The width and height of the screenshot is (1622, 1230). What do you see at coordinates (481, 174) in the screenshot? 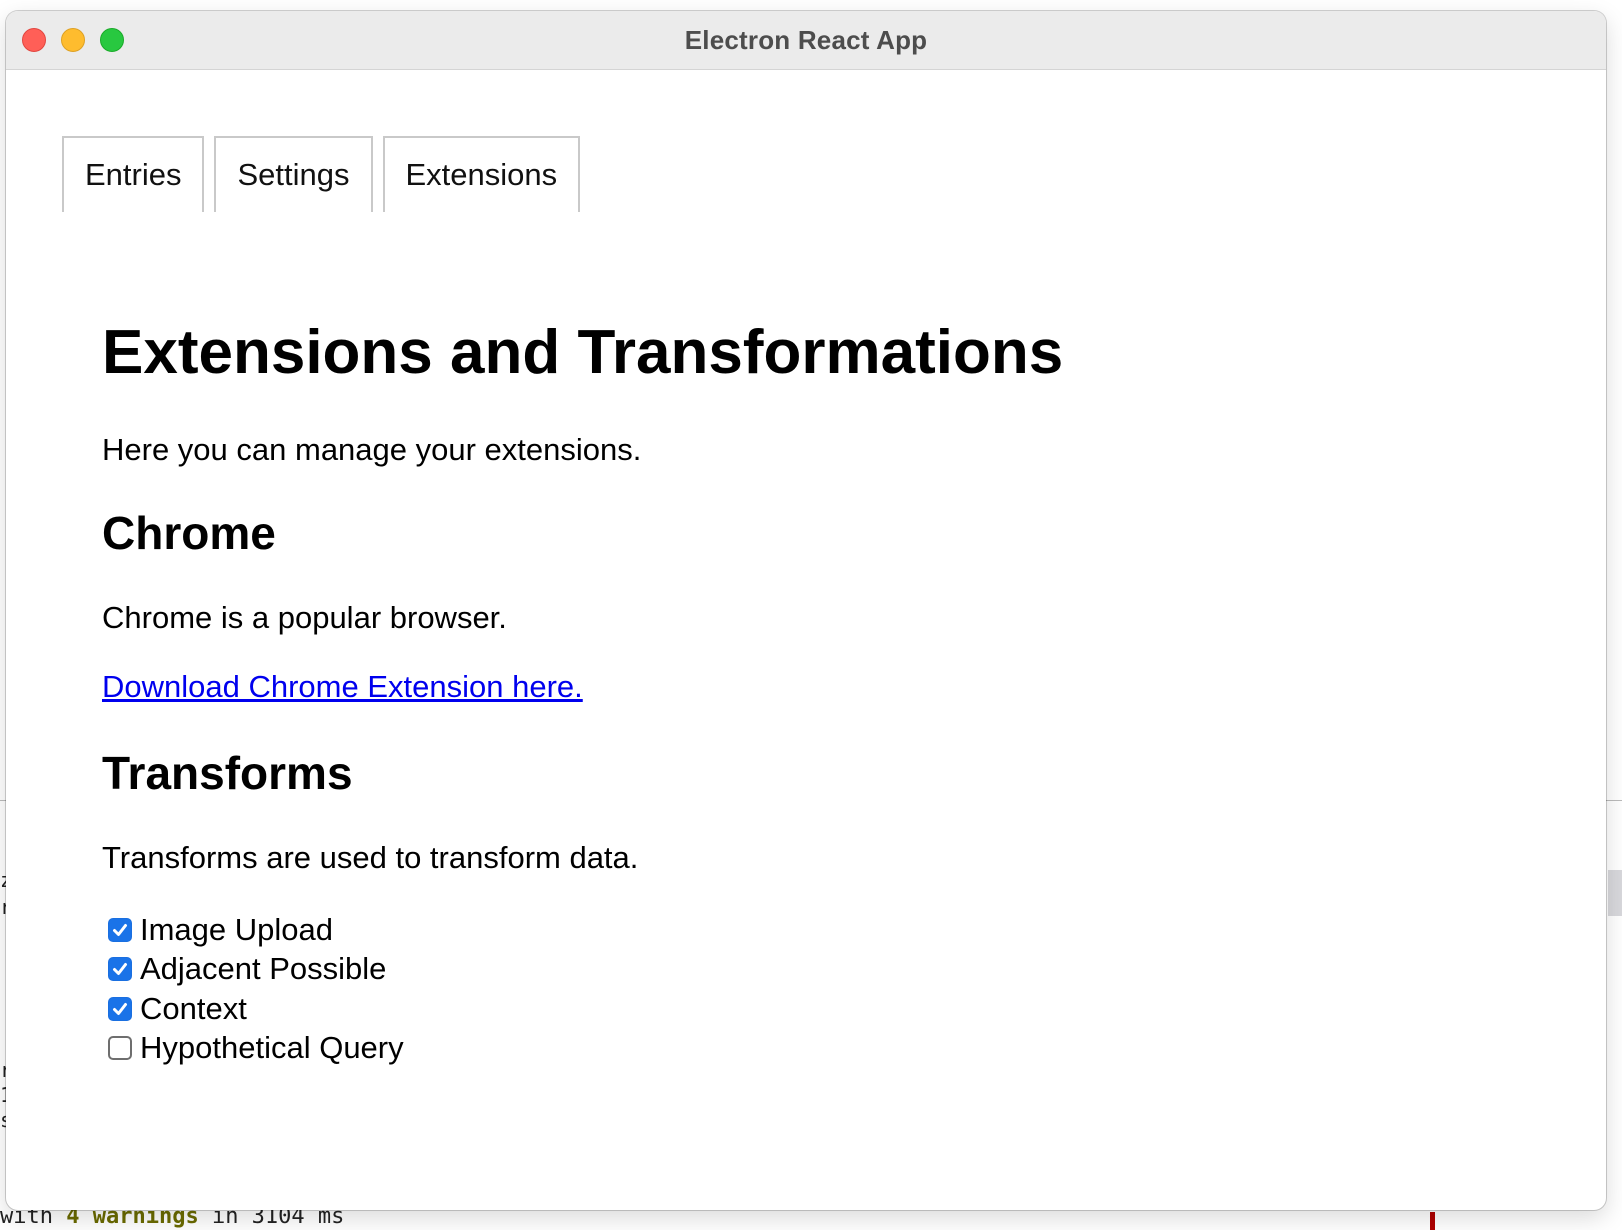
I see `tab-extensions: Extensions` at bounding box center [481, 174].